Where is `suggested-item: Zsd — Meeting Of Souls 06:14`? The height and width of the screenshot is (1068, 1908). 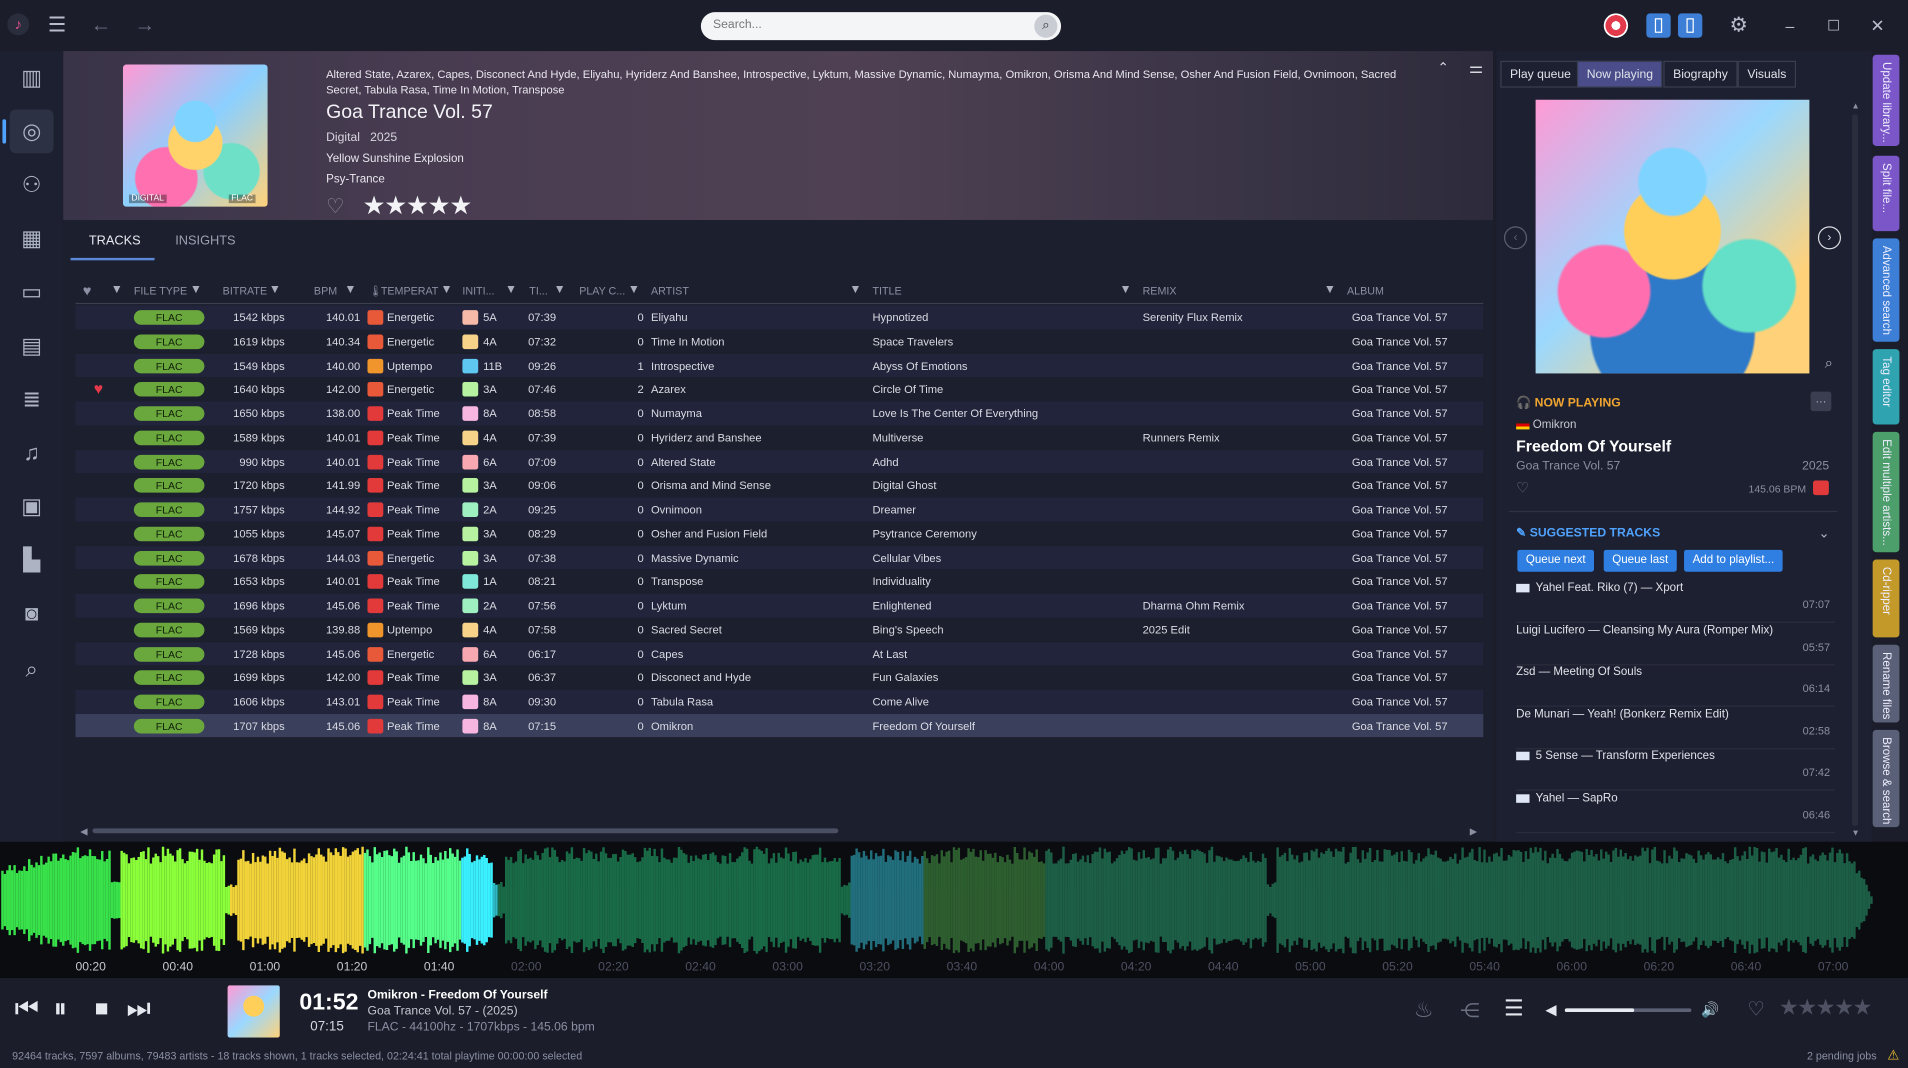 suggested-item: Zsd — Meeting Of Souls 06:14 is located at coordinates (1675, 686).